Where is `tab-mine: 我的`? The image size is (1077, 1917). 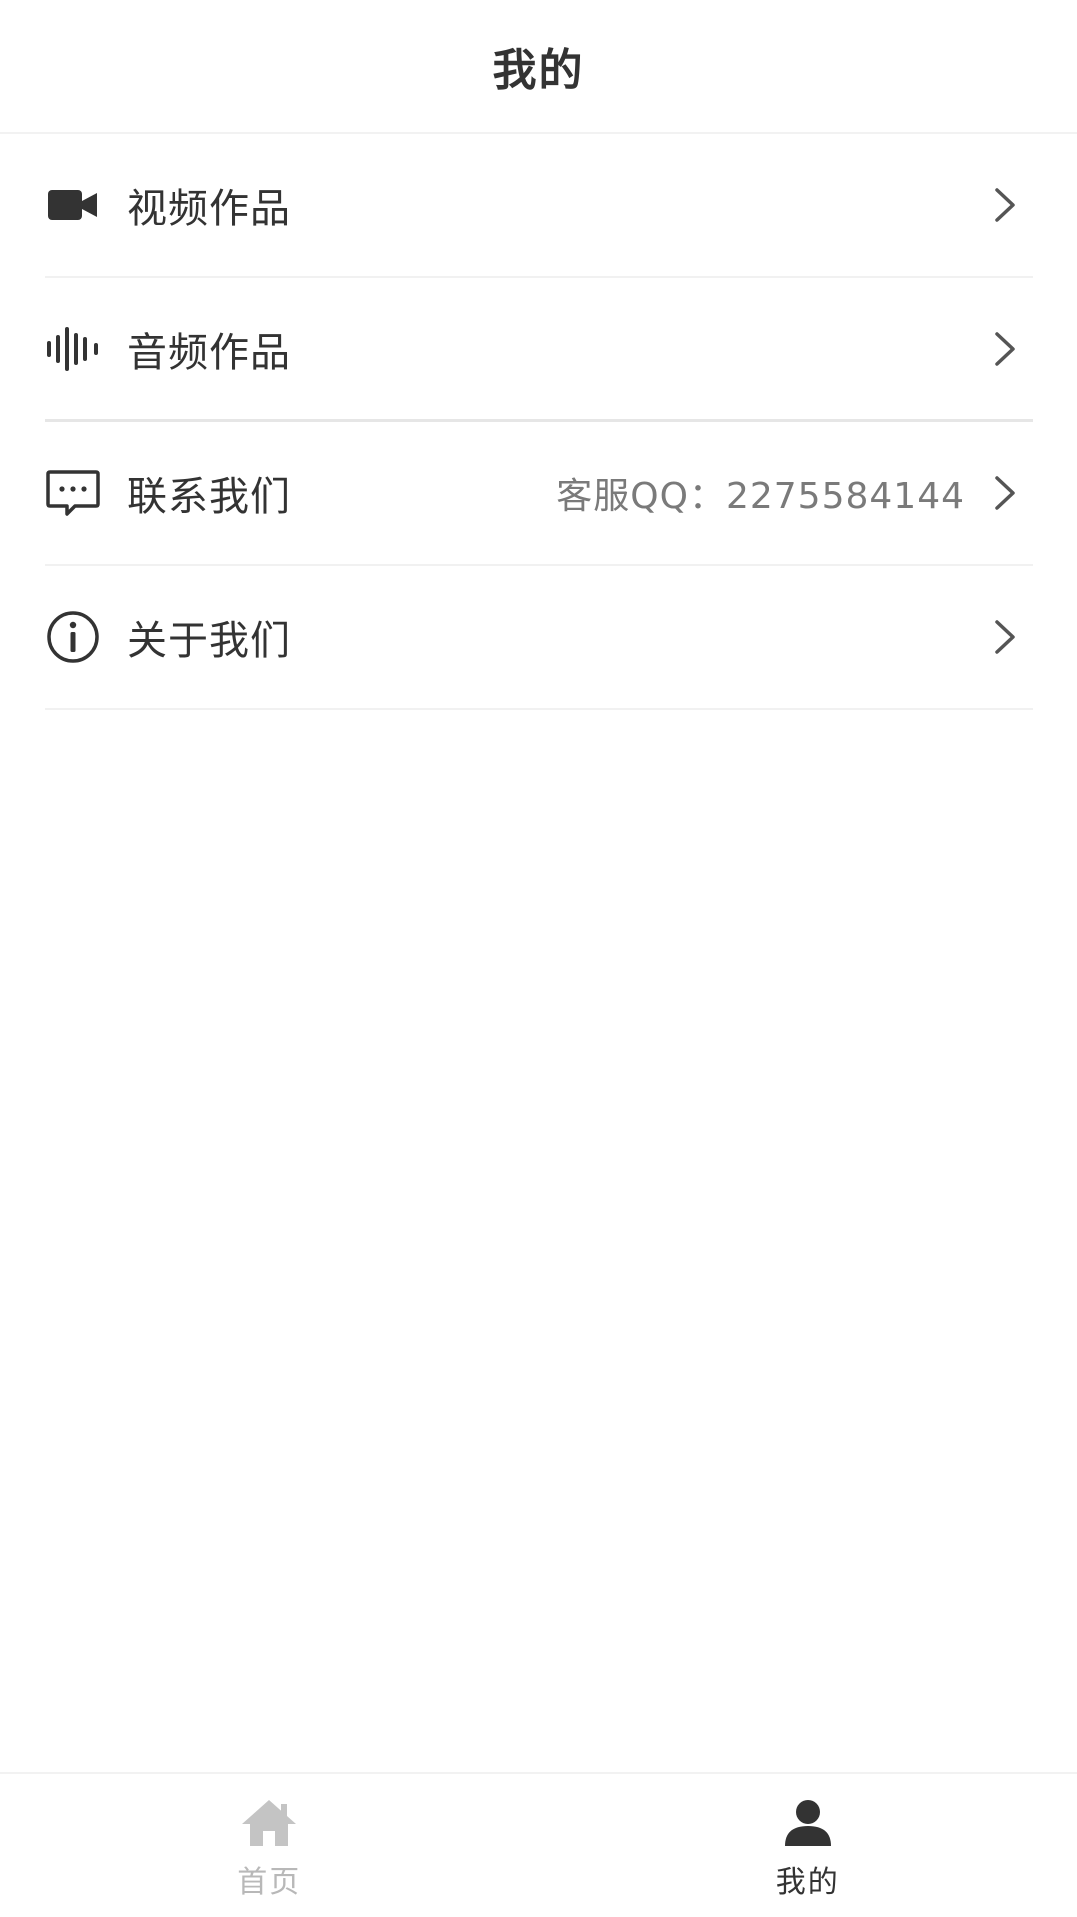
tab-mine: 我的 is located at coordinates (808, 1845).